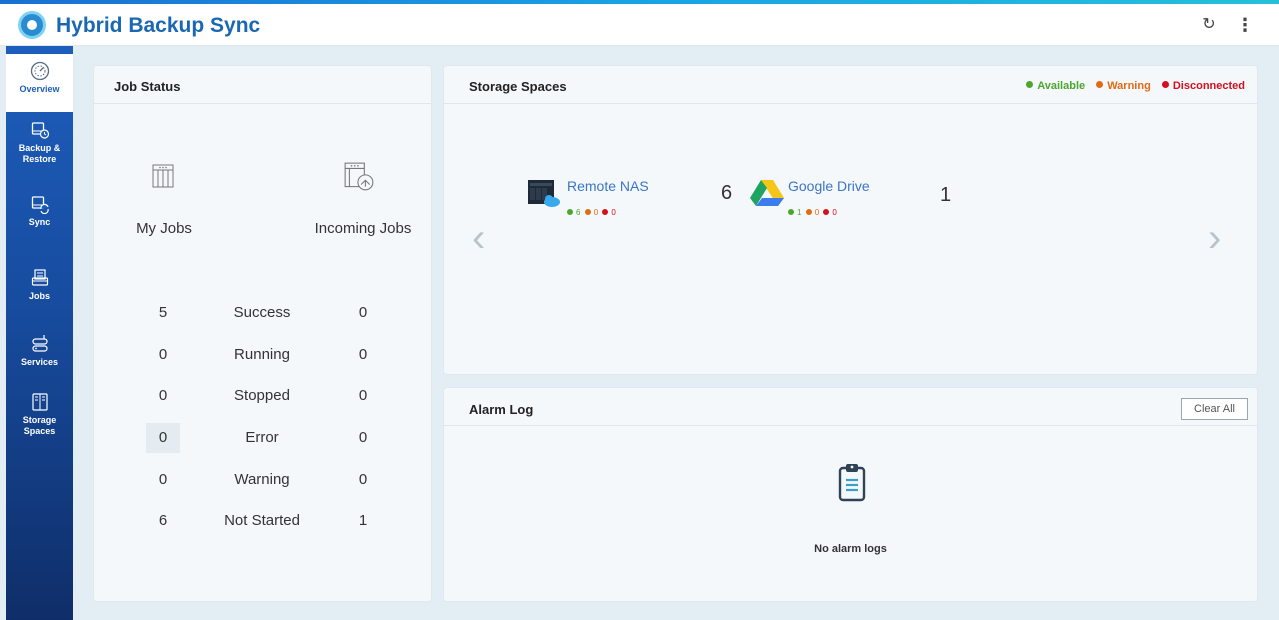 This screenshot has width=1279, height=620. I want to click on app-logo-icon, so click(32, 25).